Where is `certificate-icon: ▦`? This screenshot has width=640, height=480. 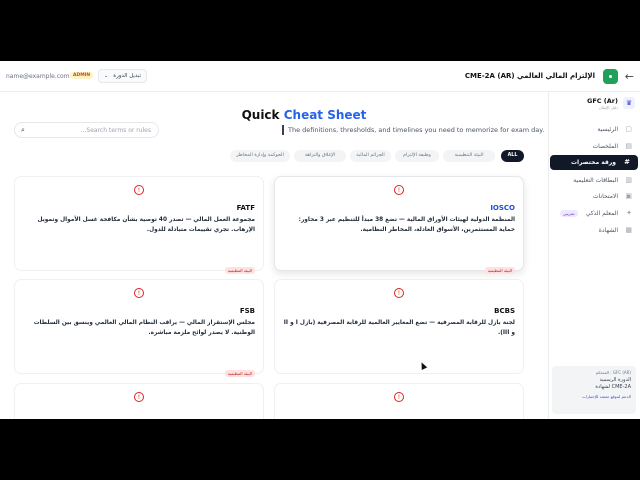
certificate-icon: ▦ is located at coordinates (628, 230).